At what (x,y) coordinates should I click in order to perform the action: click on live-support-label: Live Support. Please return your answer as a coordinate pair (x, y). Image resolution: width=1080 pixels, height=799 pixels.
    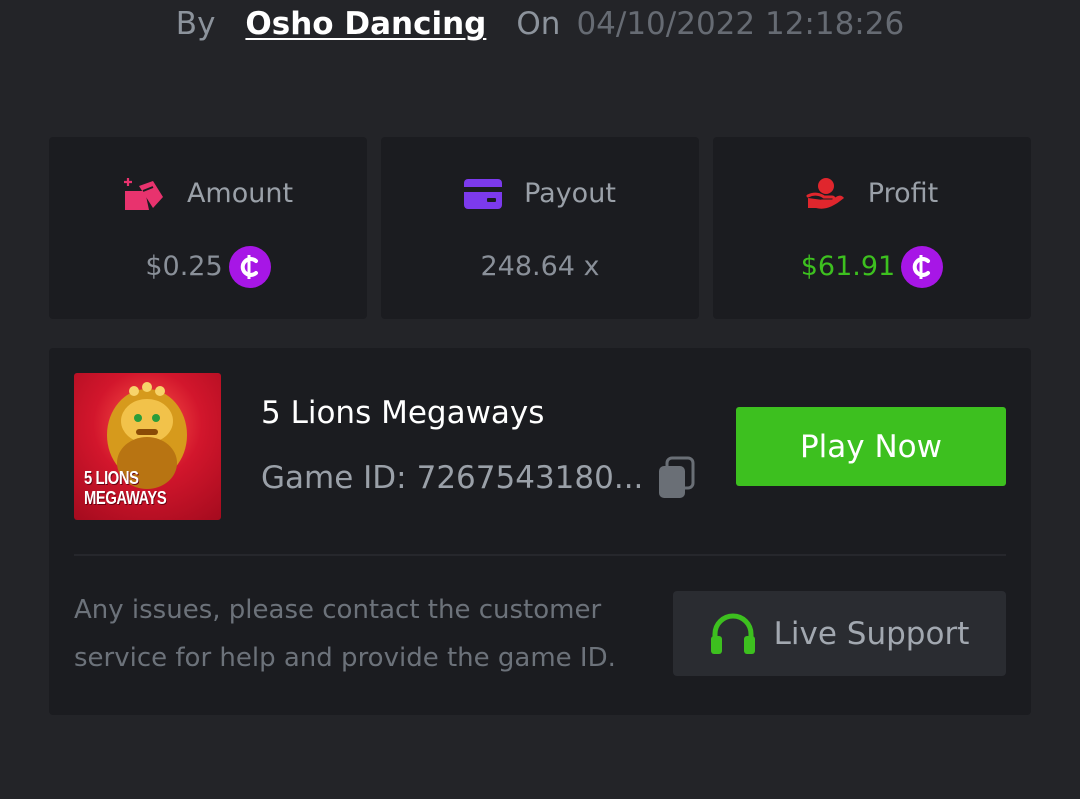
    Looking at the image, I should click on (871, 633).